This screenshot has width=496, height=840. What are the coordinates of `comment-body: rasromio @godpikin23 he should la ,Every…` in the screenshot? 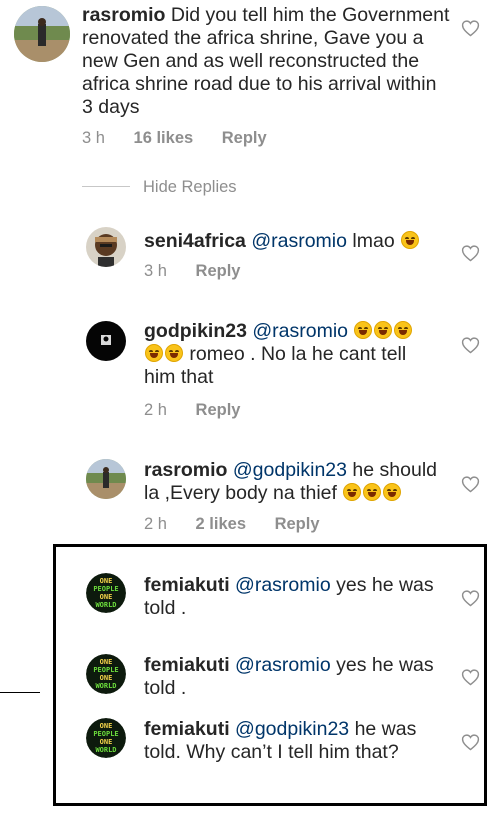 It's located at (294, 482).